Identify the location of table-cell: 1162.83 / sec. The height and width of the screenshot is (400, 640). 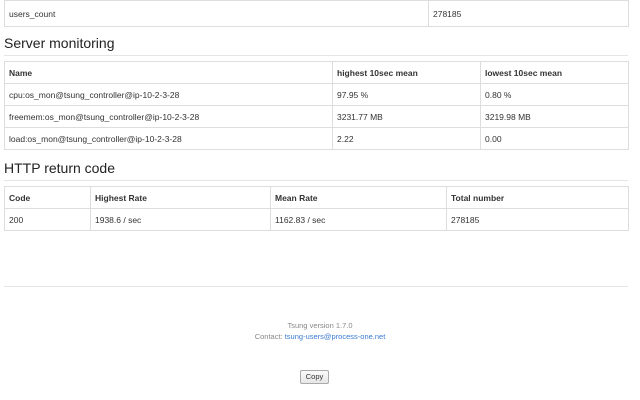
(358, 219).